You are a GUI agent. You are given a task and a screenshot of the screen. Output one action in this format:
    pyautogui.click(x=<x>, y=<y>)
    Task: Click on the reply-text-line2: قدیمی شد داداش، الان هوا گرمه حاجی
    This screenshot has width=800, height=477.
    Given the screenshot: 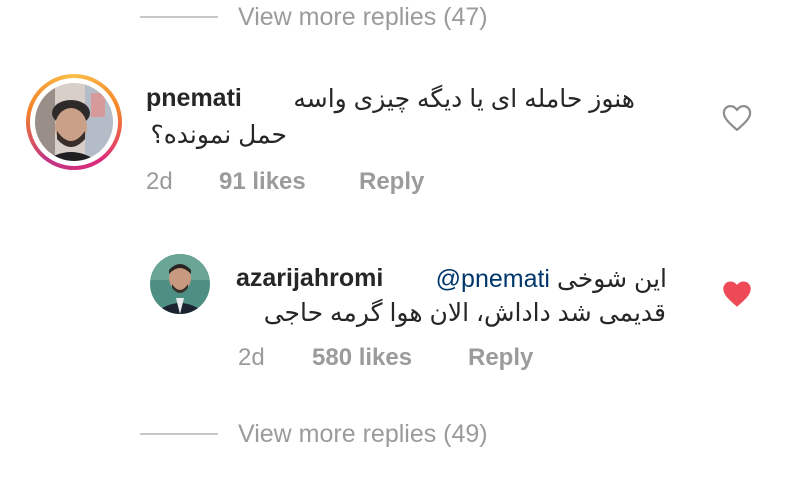 What is the action you would take?
    pyautogui.click(x=464, y=313)
    